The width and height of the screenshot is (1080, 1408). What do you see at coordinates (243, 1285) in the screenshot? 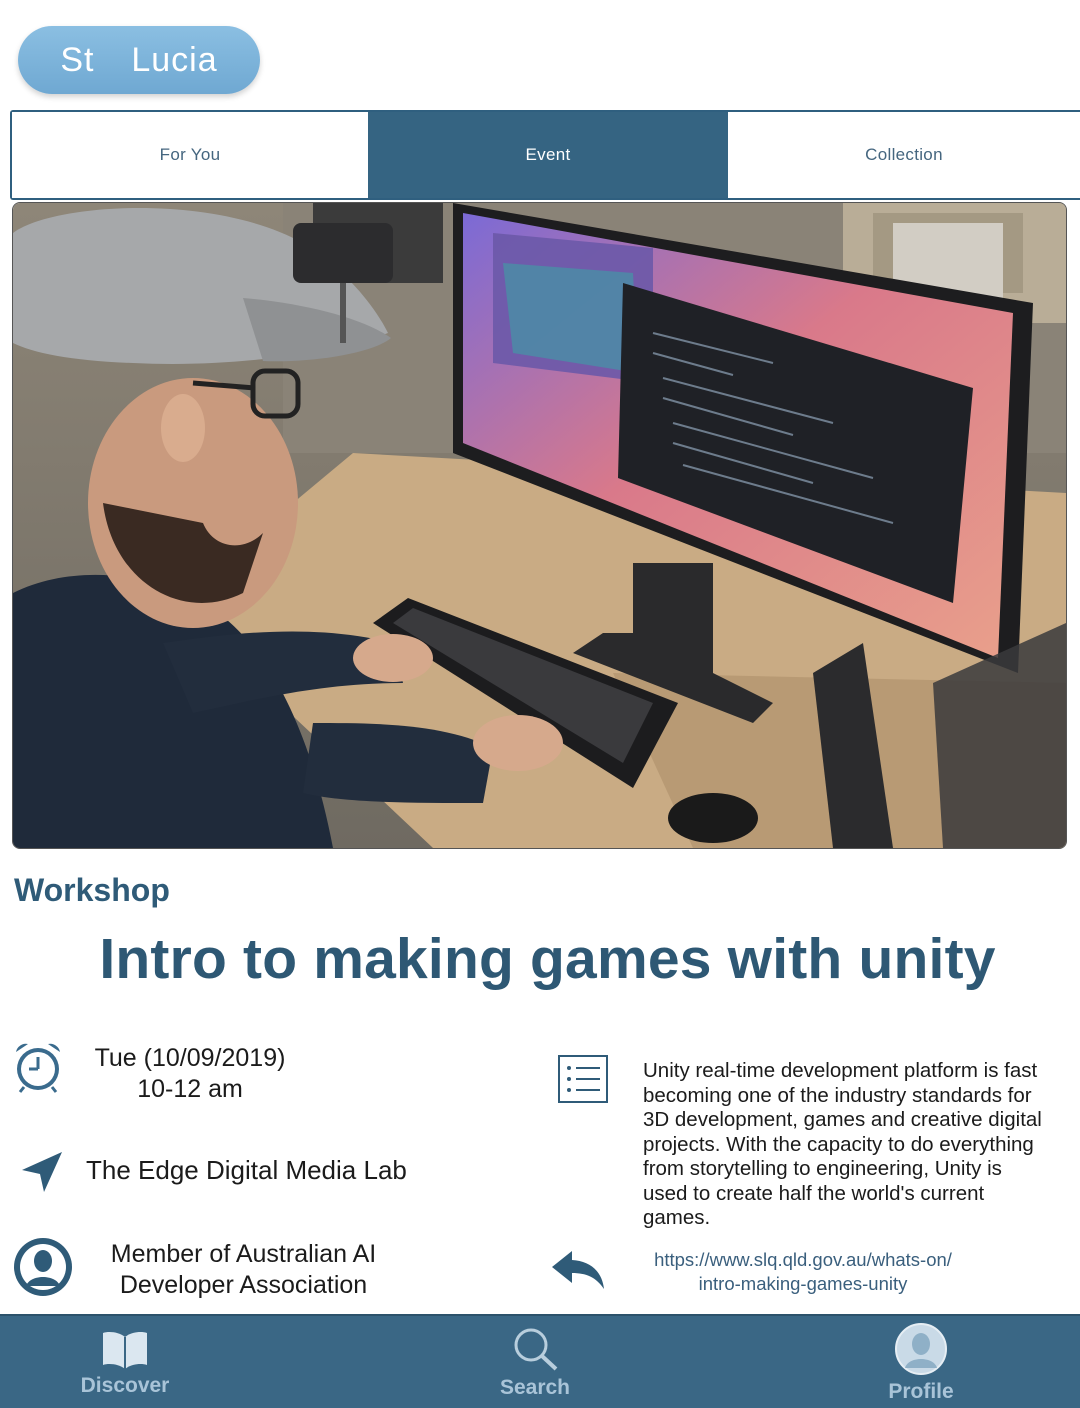
I see `event-host-line2: Developer Association` at bounding box center [243, 1285].